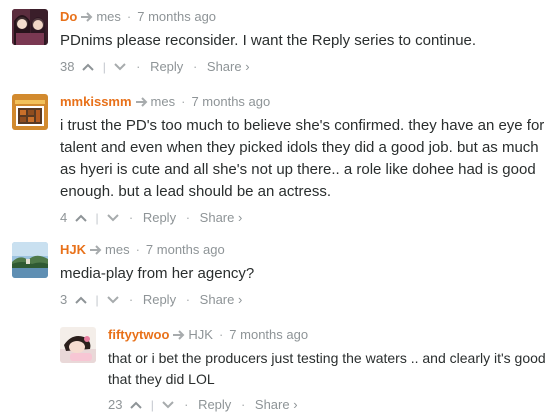 The height and width of the screenshot is (416, 550). What do you see at coordinates (64, 217) in the screenshot?
I see `vote-count: 4` at bounding box center [64, 217].